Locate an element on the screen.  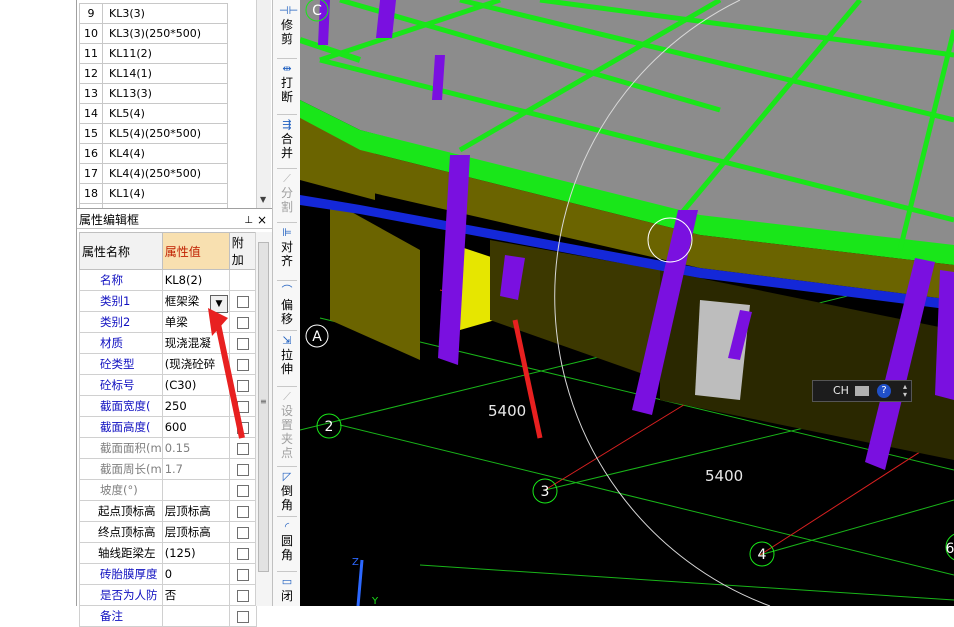
close-icon: × is located at coordinates (262, 220).